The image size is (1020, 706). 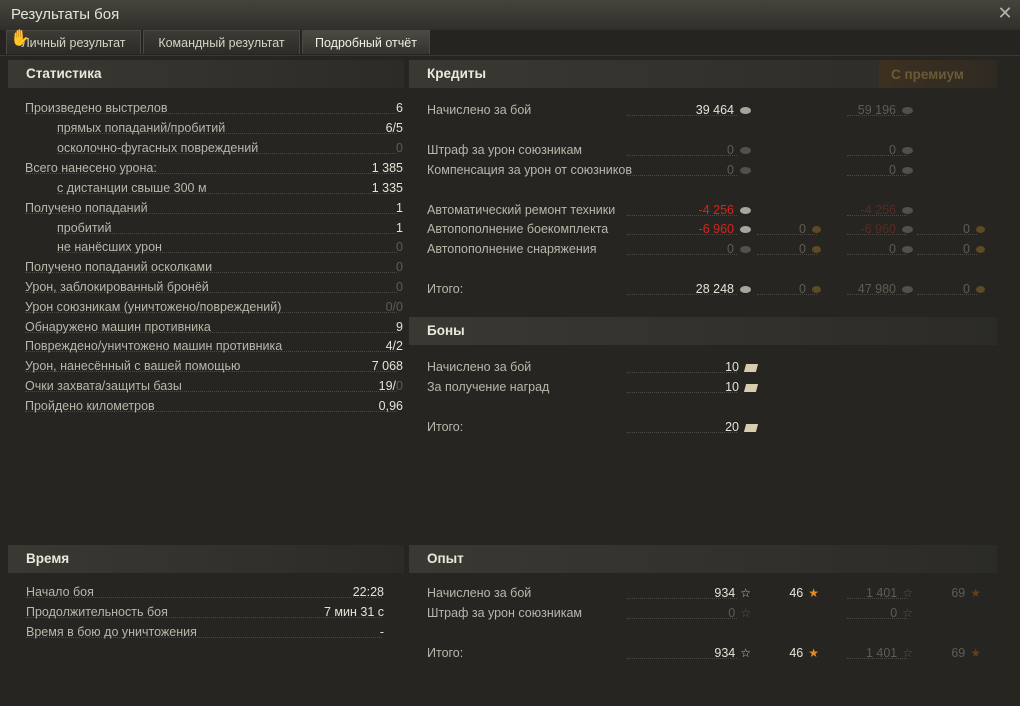 I want to click on bond-row: Начислено за бой 10, so click(x=593, y=367).